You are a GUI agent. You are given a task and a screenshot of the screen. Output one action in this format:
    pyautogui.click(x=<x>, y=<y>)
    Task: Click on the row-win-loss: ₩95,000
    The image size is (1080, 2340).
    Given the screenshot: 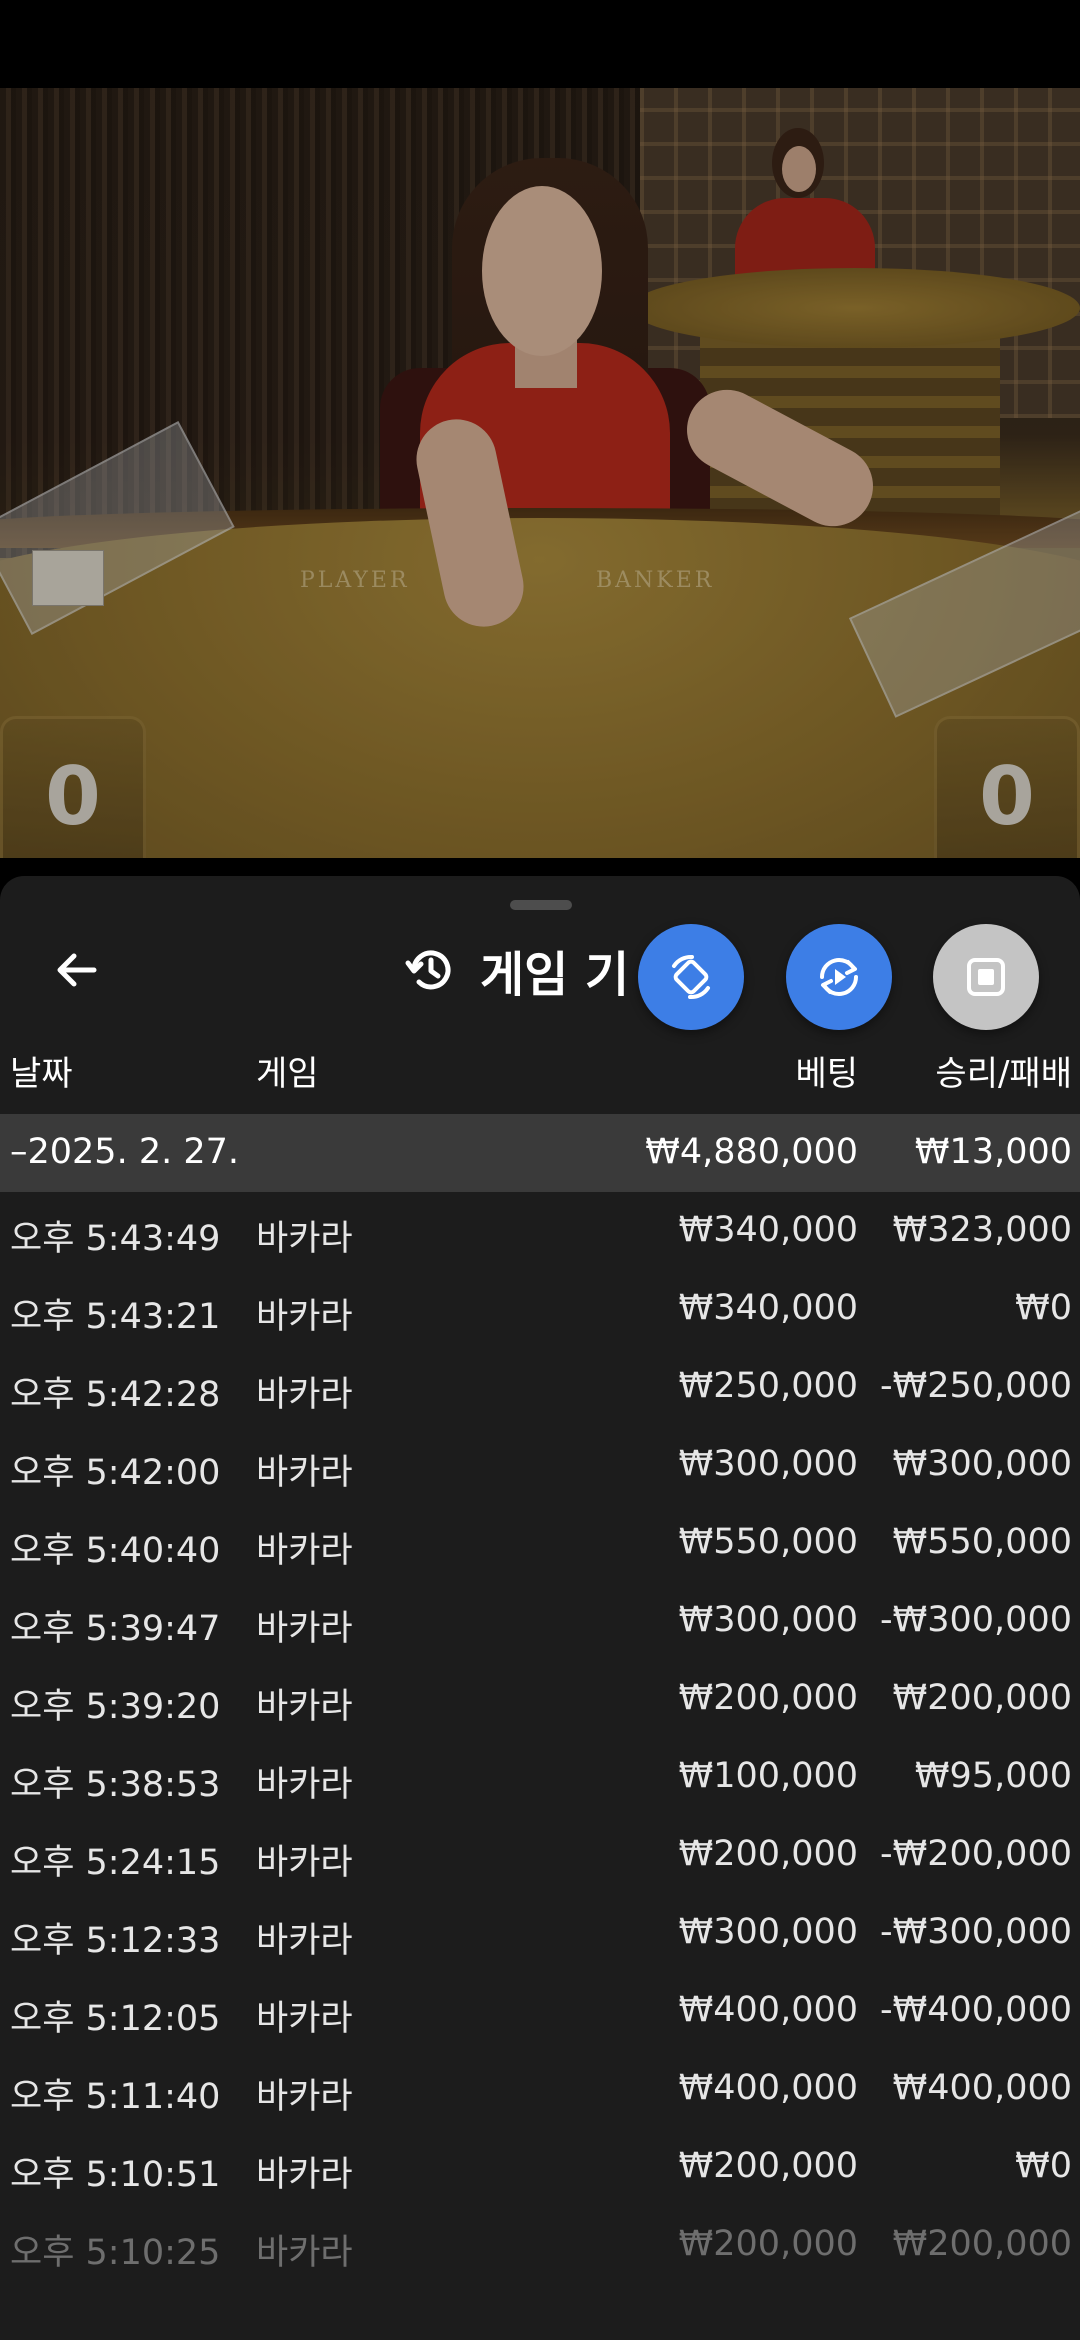 What is the action you would take?
    pyautogui.click(x=993, y=1776)
    